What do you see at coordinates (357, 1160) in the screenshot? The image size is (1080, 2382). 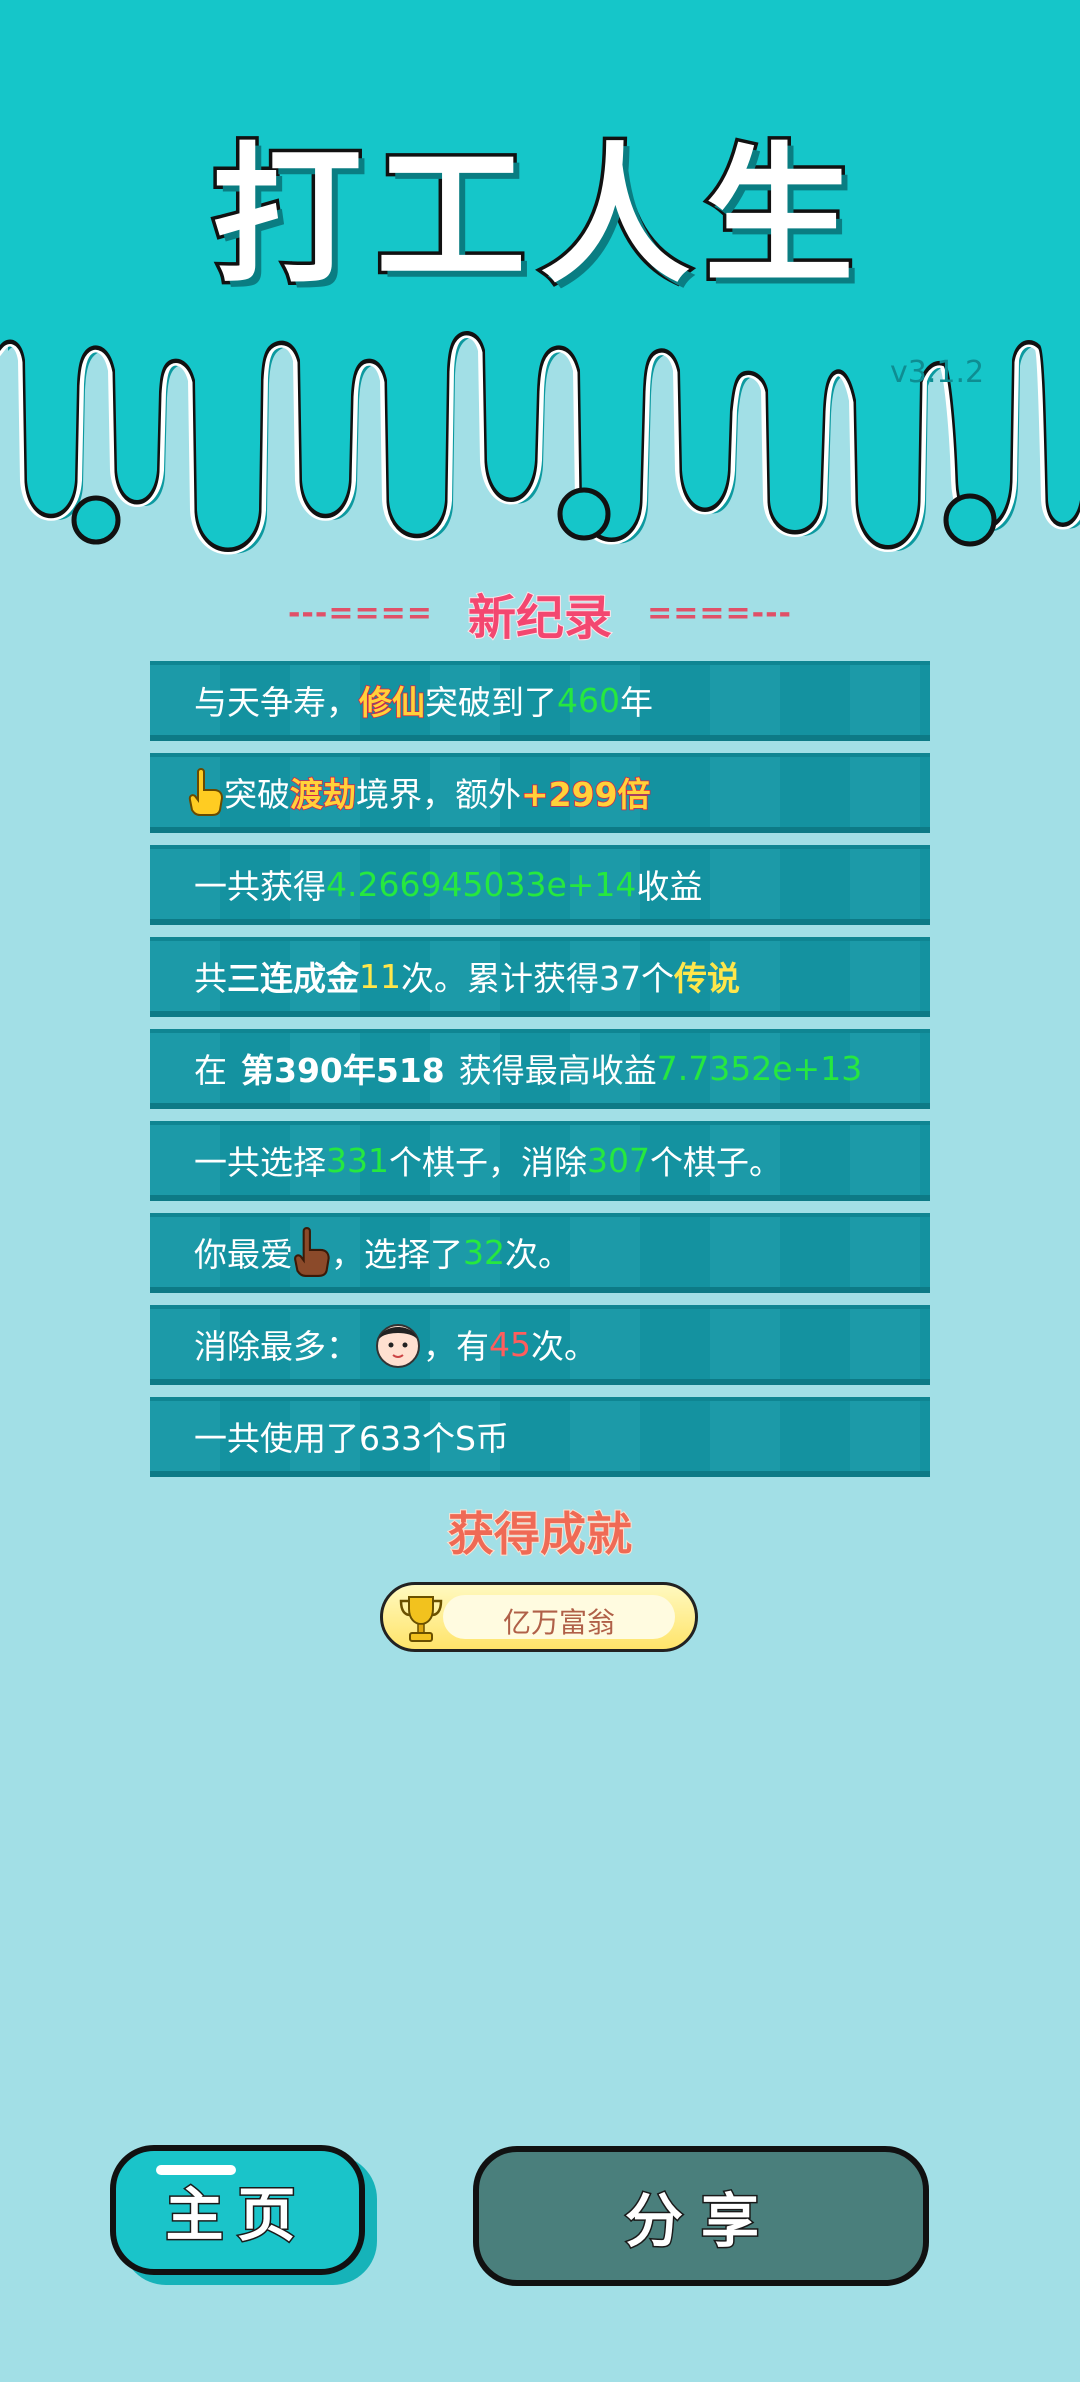 I see `row-number: 331` at bounding box center [357, 1160].